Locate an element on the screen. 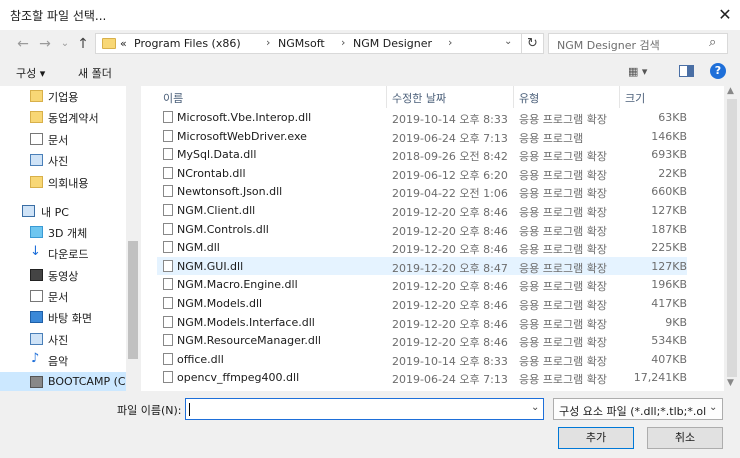  sidebar-item-videos: 동영상 is located at coordinates (63, 275).